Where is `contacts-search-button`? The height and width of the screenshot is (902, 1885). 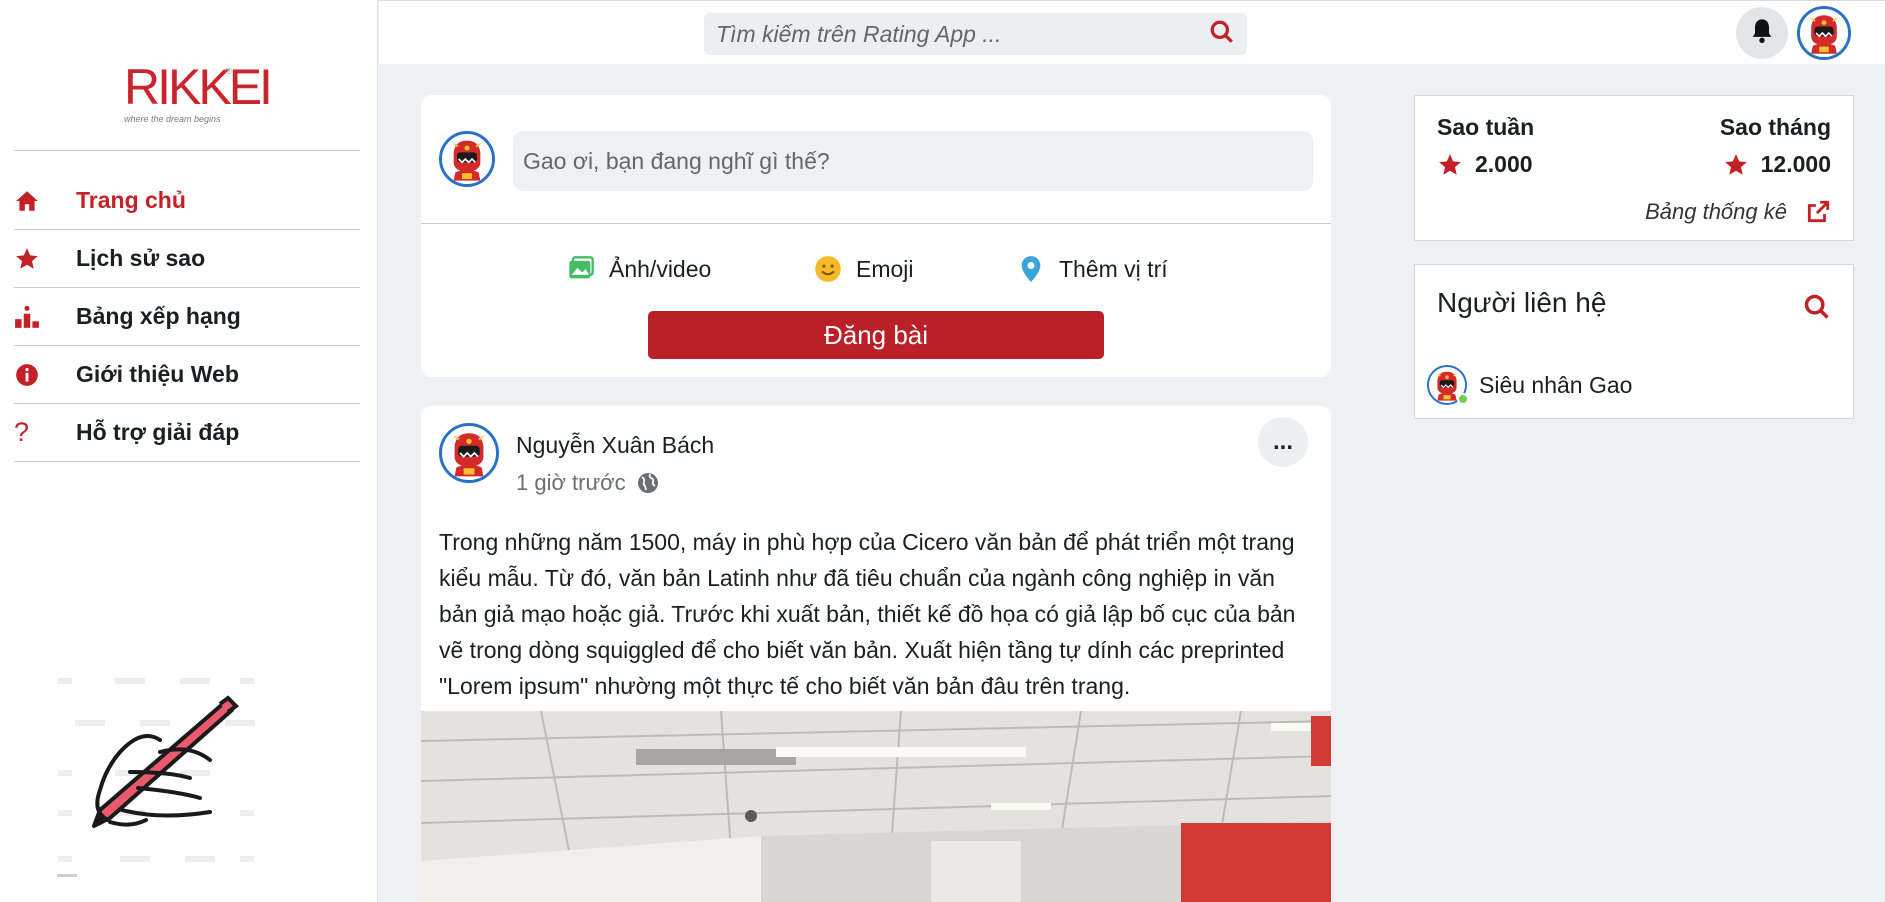
contacts-search-button is located at coordinates (1817, 307).